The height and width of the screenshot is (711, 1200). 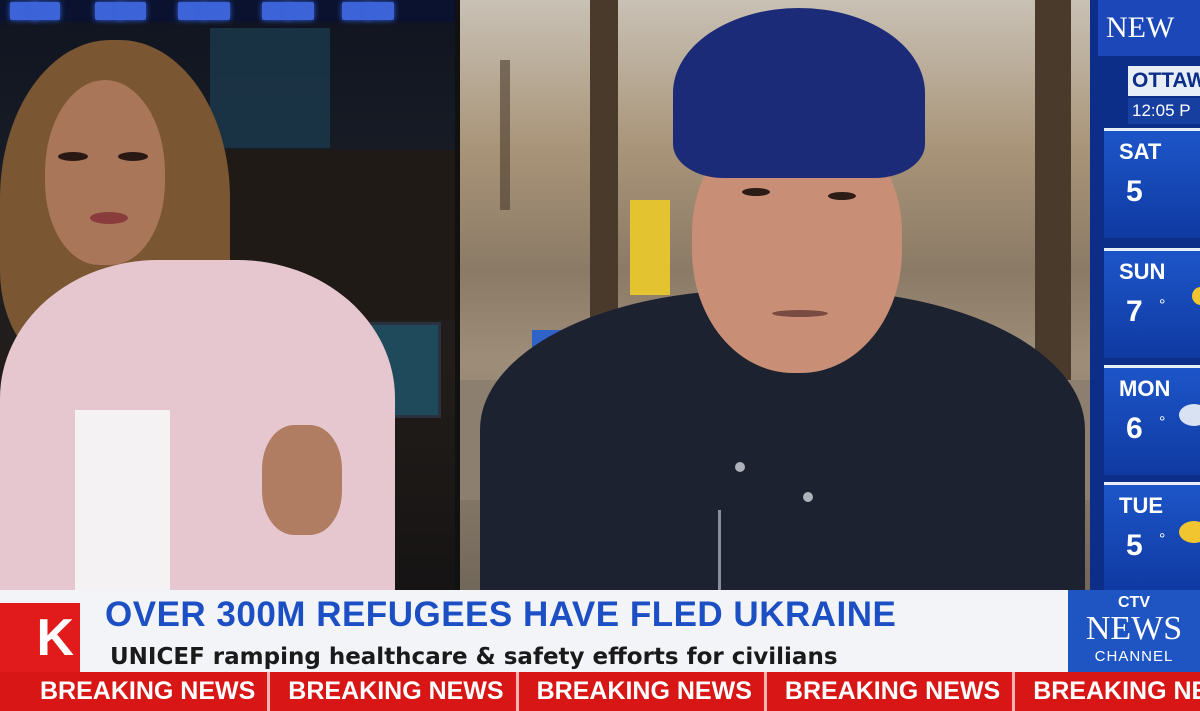 What do you see at coordinates (1134, 656) in the screenshot?
I see `channel-label: CHANNEL` at bounding box center [1134, 656].